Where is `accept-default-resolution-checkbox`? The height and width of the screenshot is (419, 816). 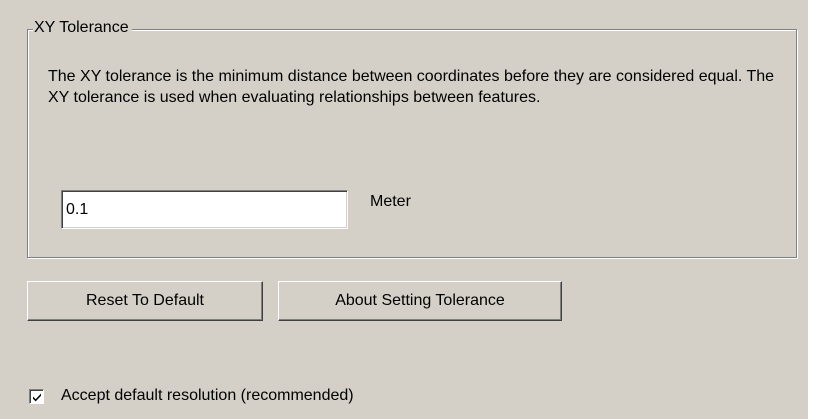
accept-default-resolution-checkbox is located at coordinates (36, 396).